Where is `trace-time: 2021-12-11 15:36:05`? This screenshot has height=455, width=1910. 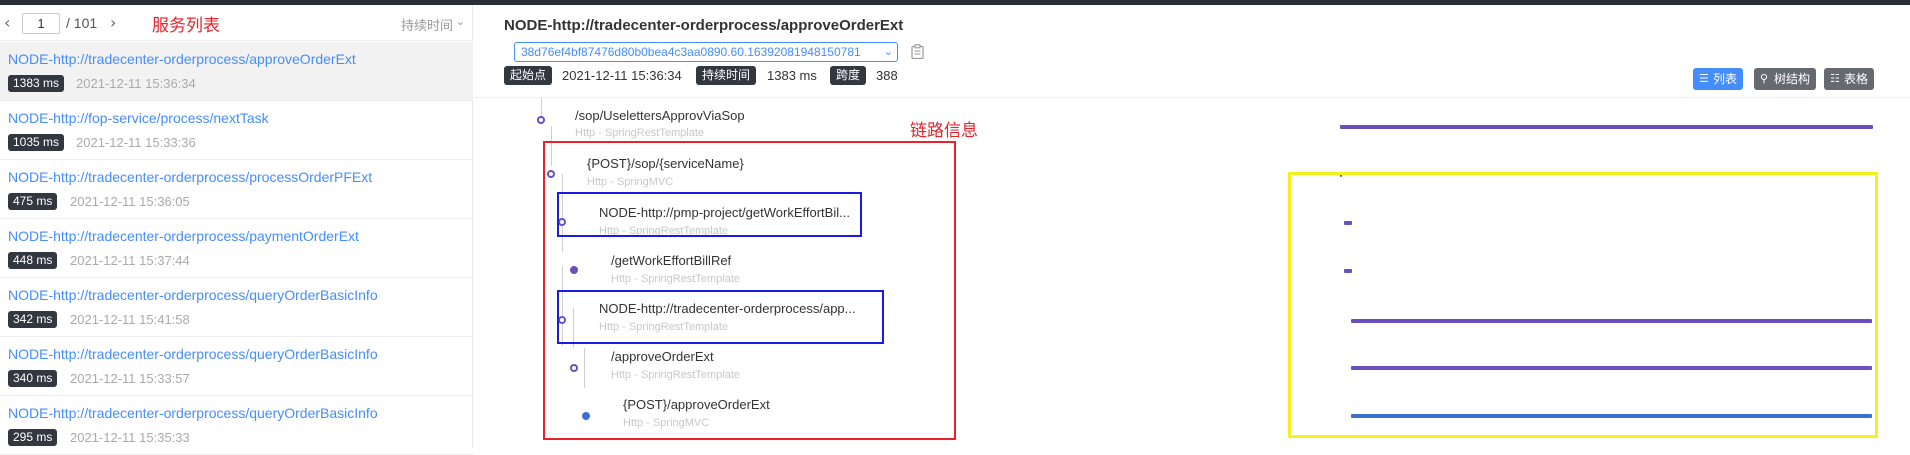 trace-time: 2021-12-11 15:36:05 is located at coordinates (130, 201).